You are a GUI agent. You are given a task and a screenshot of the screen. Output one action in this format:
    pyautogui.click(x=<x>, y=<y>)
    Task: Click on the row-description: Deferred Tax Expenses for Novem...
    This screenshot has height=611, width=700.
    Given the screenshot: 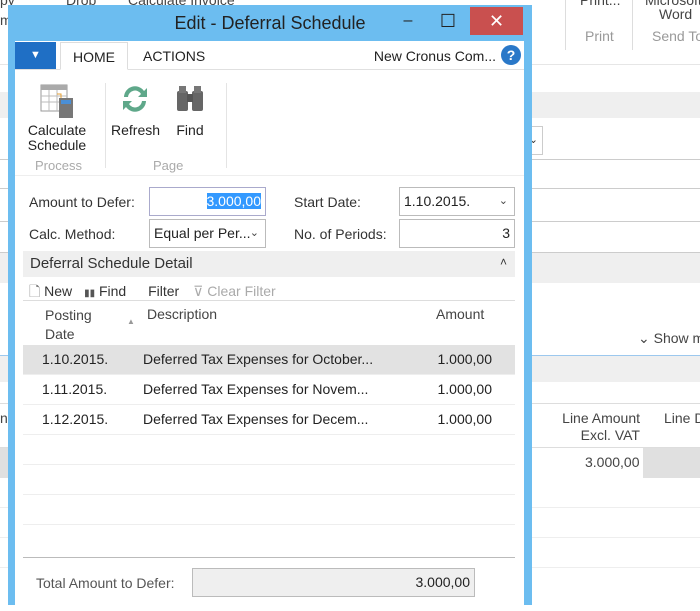 What is the action you would take?
    pyautogui.click(x=256, y=389)
    